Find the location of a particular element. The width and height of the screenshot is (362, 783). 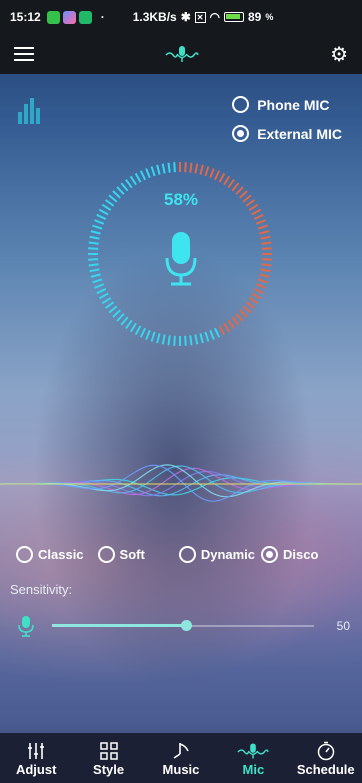

music-note-icon is located at coordinates (181, 751).